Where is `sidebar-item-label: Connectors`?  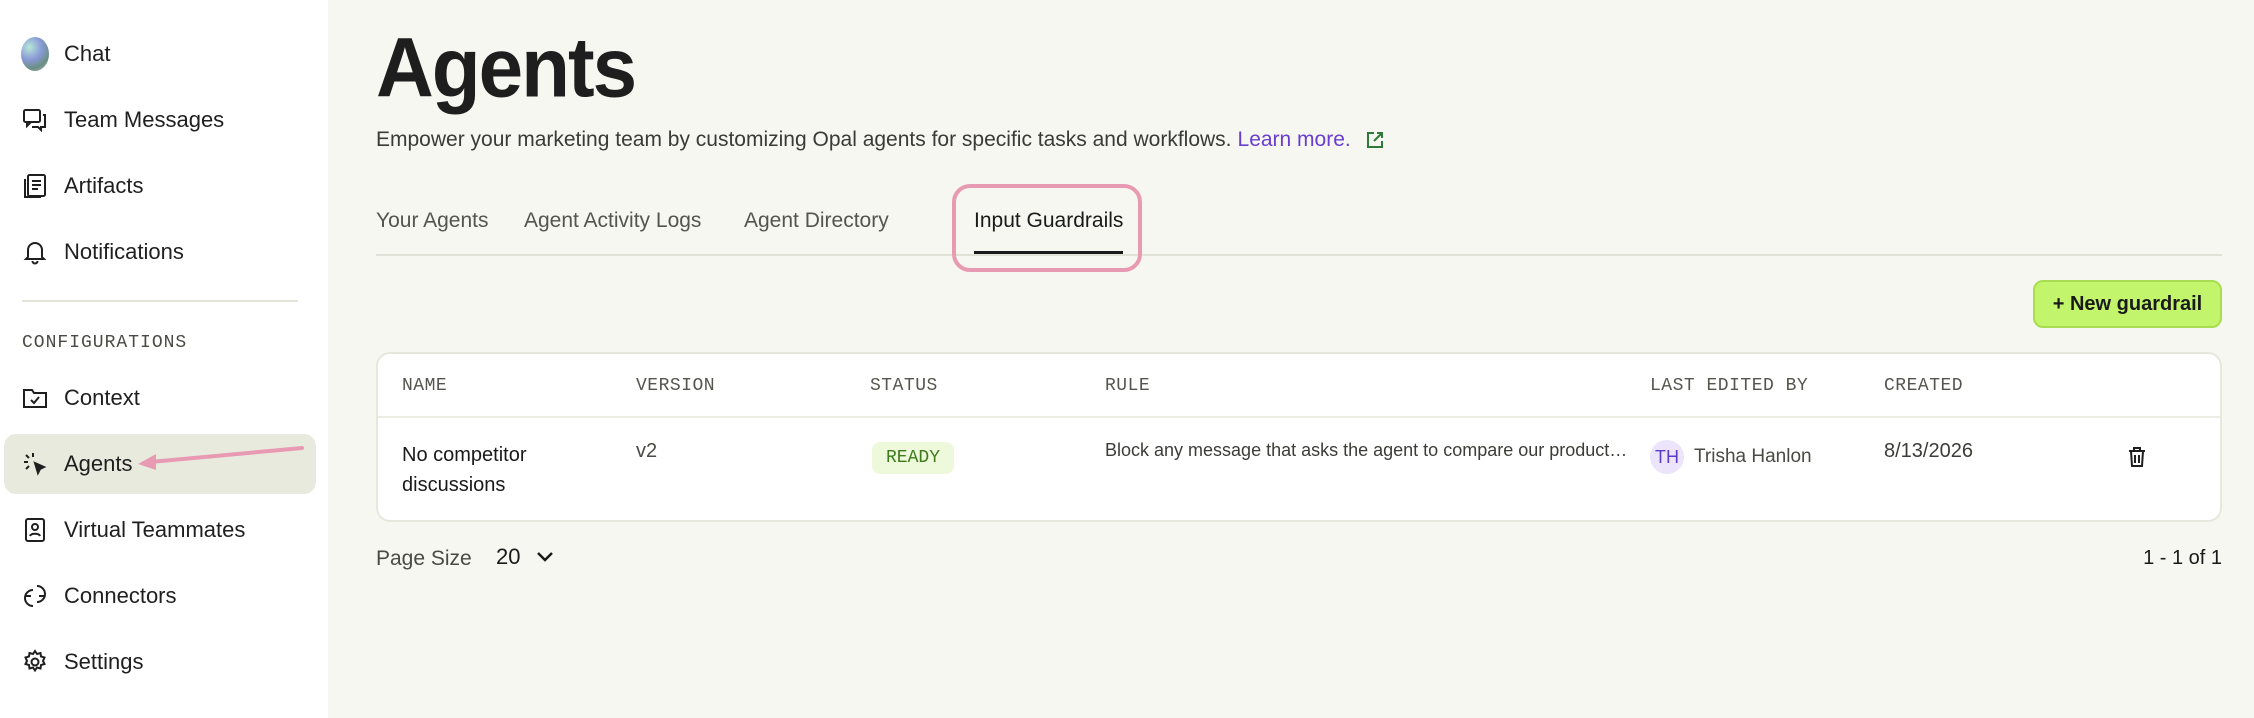
sidebar-item-label: Connectors is located at coordinates (120, 595).